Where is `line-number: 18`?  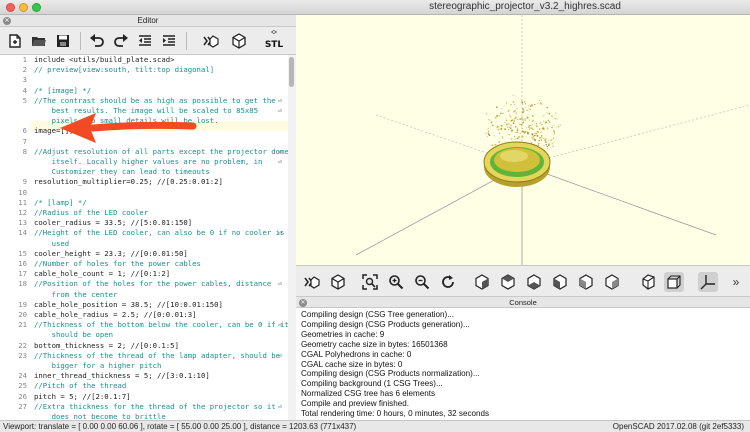 line-number: 18 is located at coordinates (22, 284).